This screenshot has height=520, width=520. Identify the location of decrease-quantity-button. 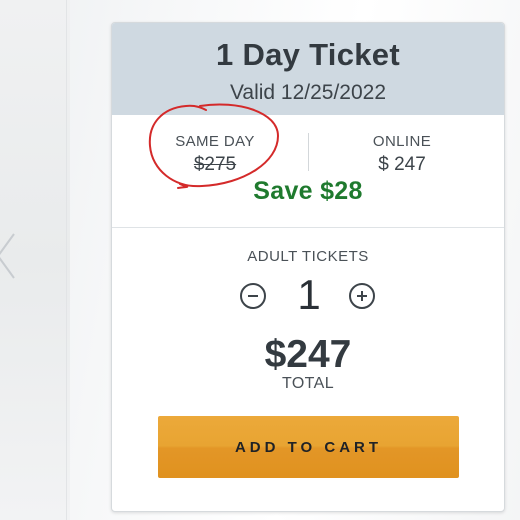
(253, 296).